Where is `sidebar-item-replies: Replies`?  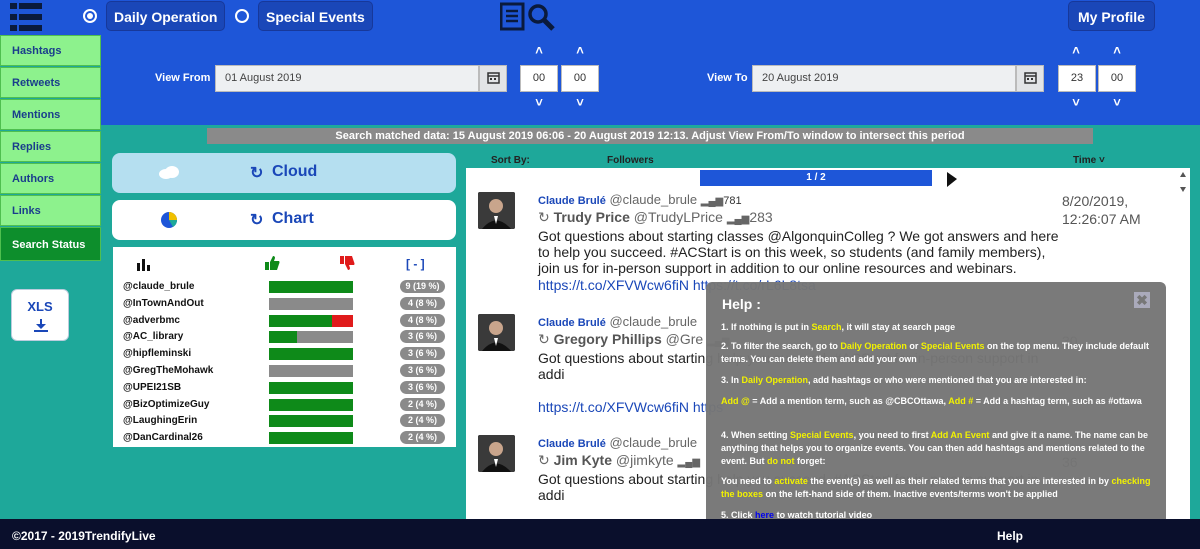
sidebar-item-replies: Replies is located at coordinates (50, 146).